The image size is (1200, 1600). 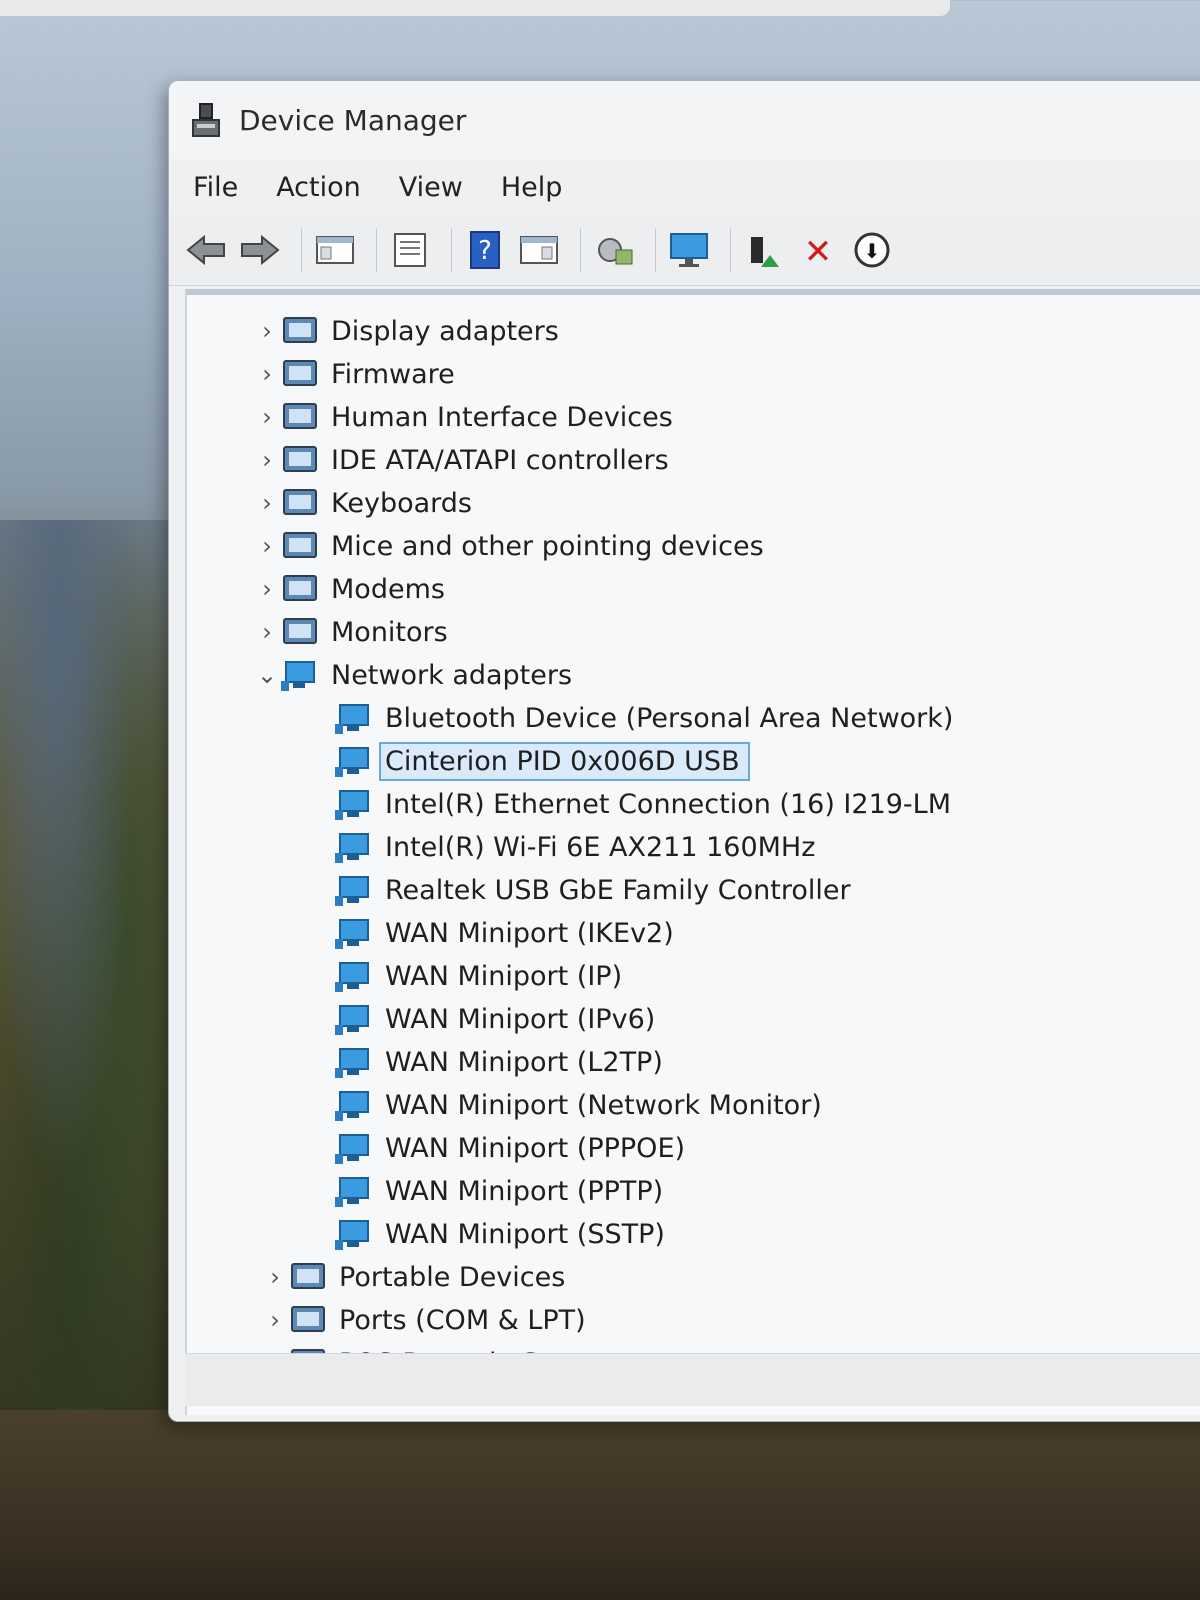 What do you see at coordinates (669, 718) in the screenshot?
I see `tree-item-label: Bluetooth Device (Personal Area Network)` at bounding box center [669, 718].